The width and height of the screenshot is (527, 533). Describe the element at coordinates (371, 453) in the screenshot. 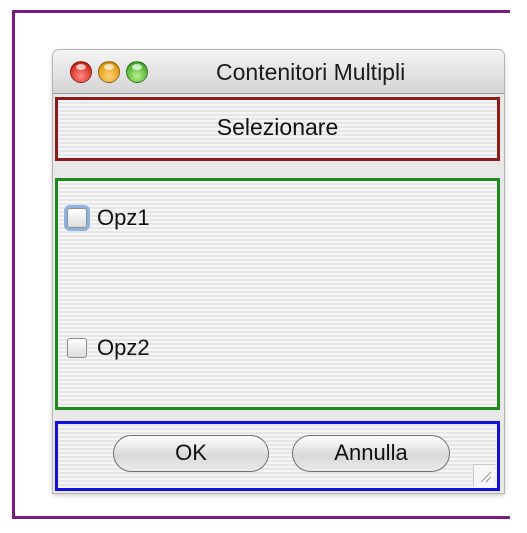

I see `cancel-button: Annulla` at that location.